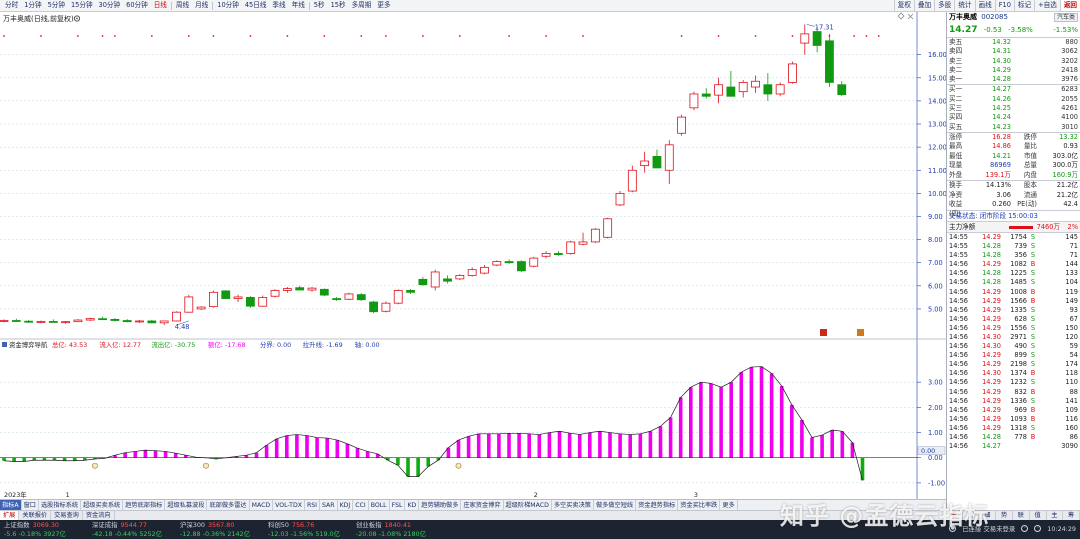 This screenshot has width=1080, height=539. What do you see at coordinates (681, 125) in the screenshot?
I see `candle` at bounding box center [681, 125].